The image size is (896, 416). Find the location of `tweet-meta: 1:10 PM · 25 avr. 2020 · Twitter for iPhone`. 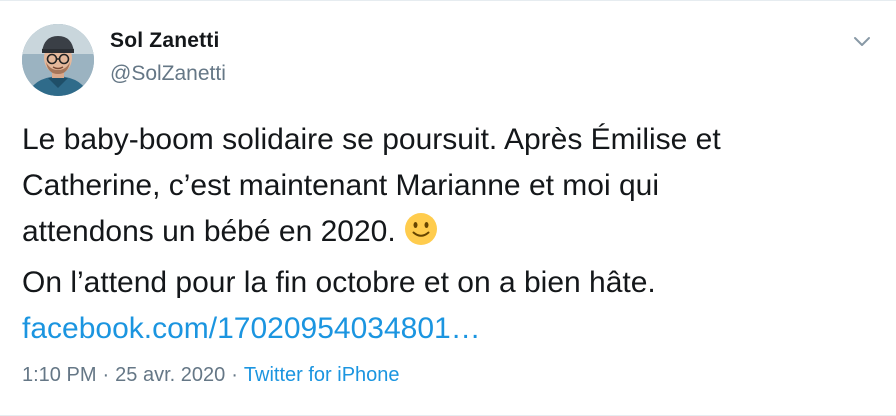

tweet-meta: 1:10 PM · 25 avr. 2020 · Twitter for iPhone is located at coordinates (211, 375).